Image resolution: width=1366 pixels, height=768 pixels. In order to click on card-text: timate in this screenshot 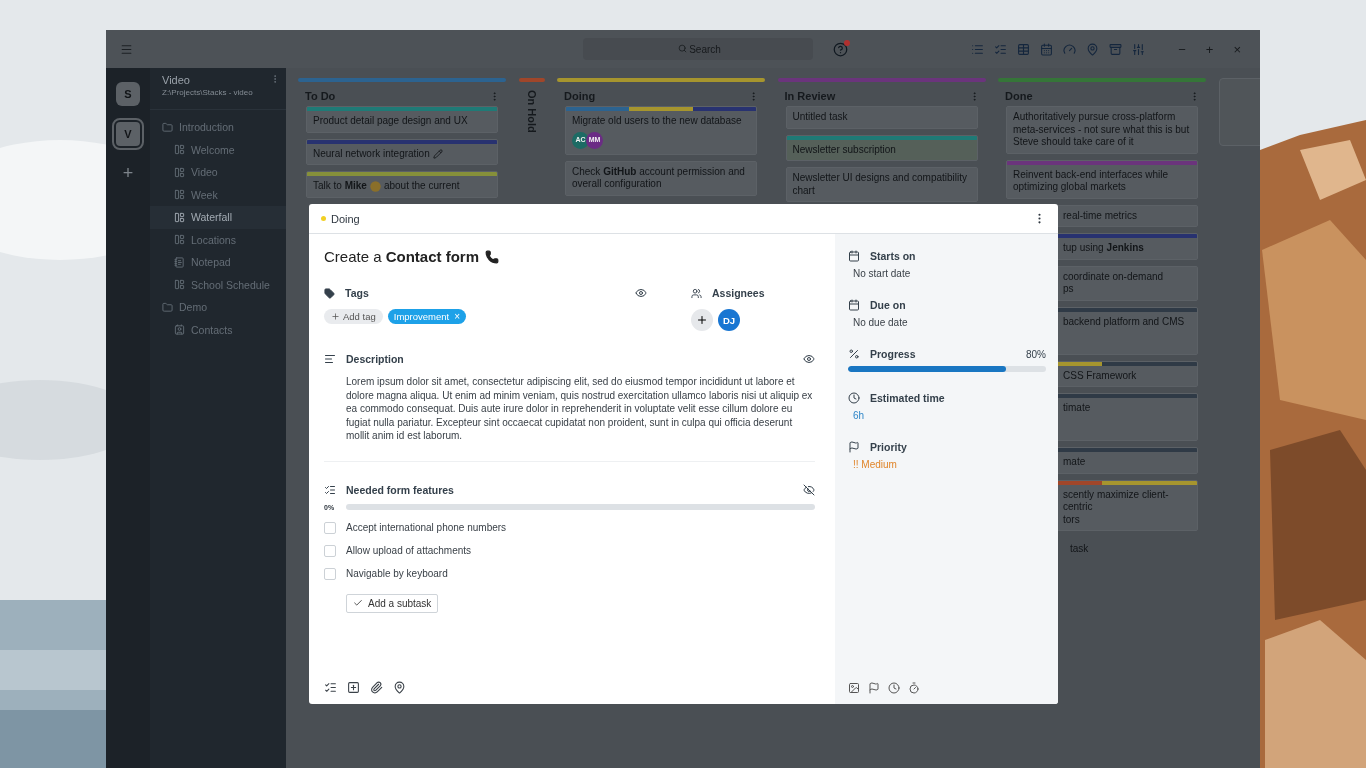, I will do `click(1077, 408)`.